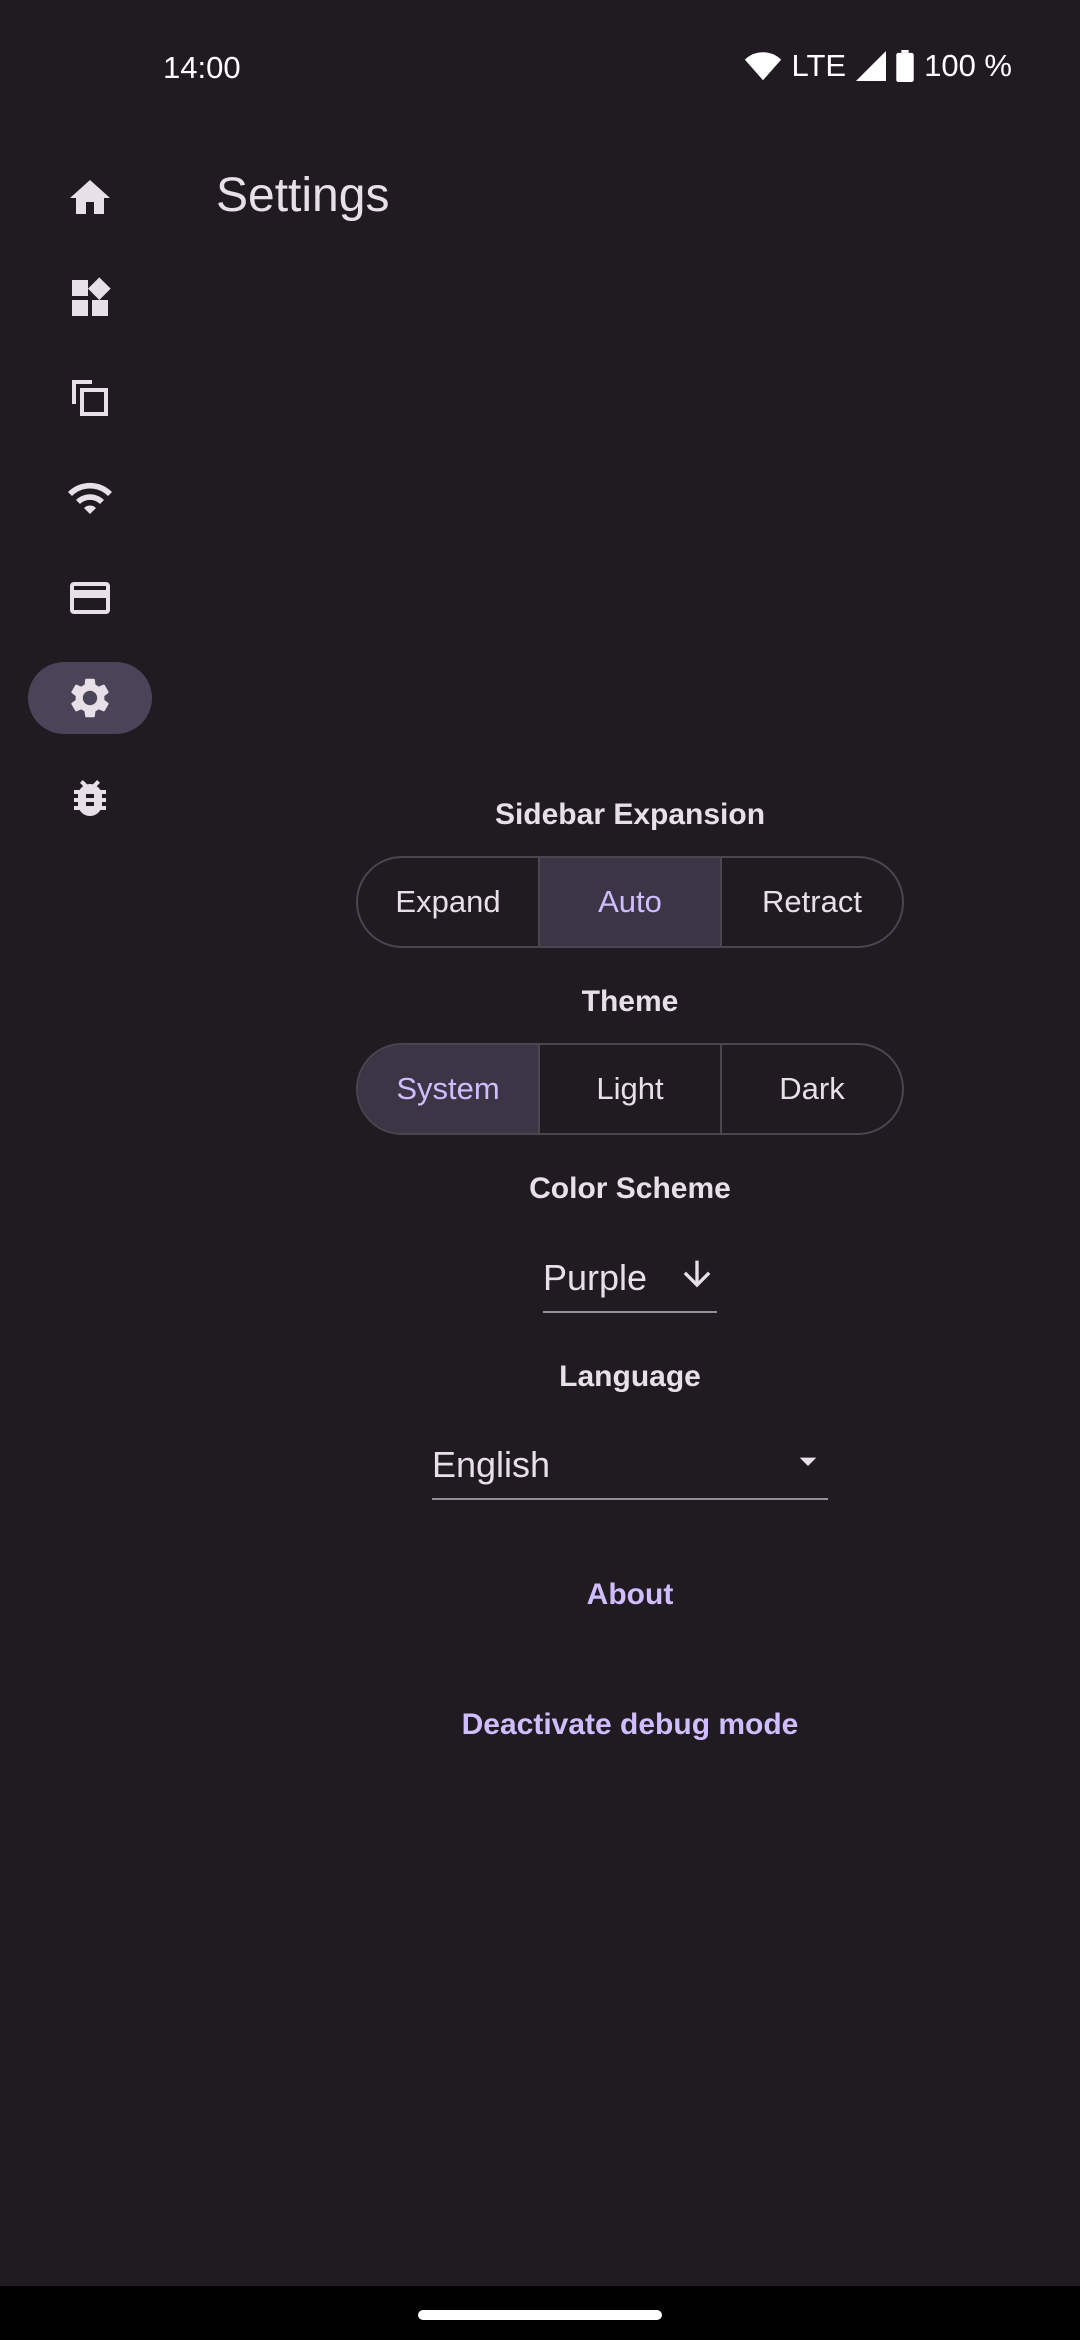 This screenshot has height=2340, width=1080. What do you see at coordinates (871, 66) in the screenshot?
I see `cellular-signal-icon` at bounding box center [871, 66].